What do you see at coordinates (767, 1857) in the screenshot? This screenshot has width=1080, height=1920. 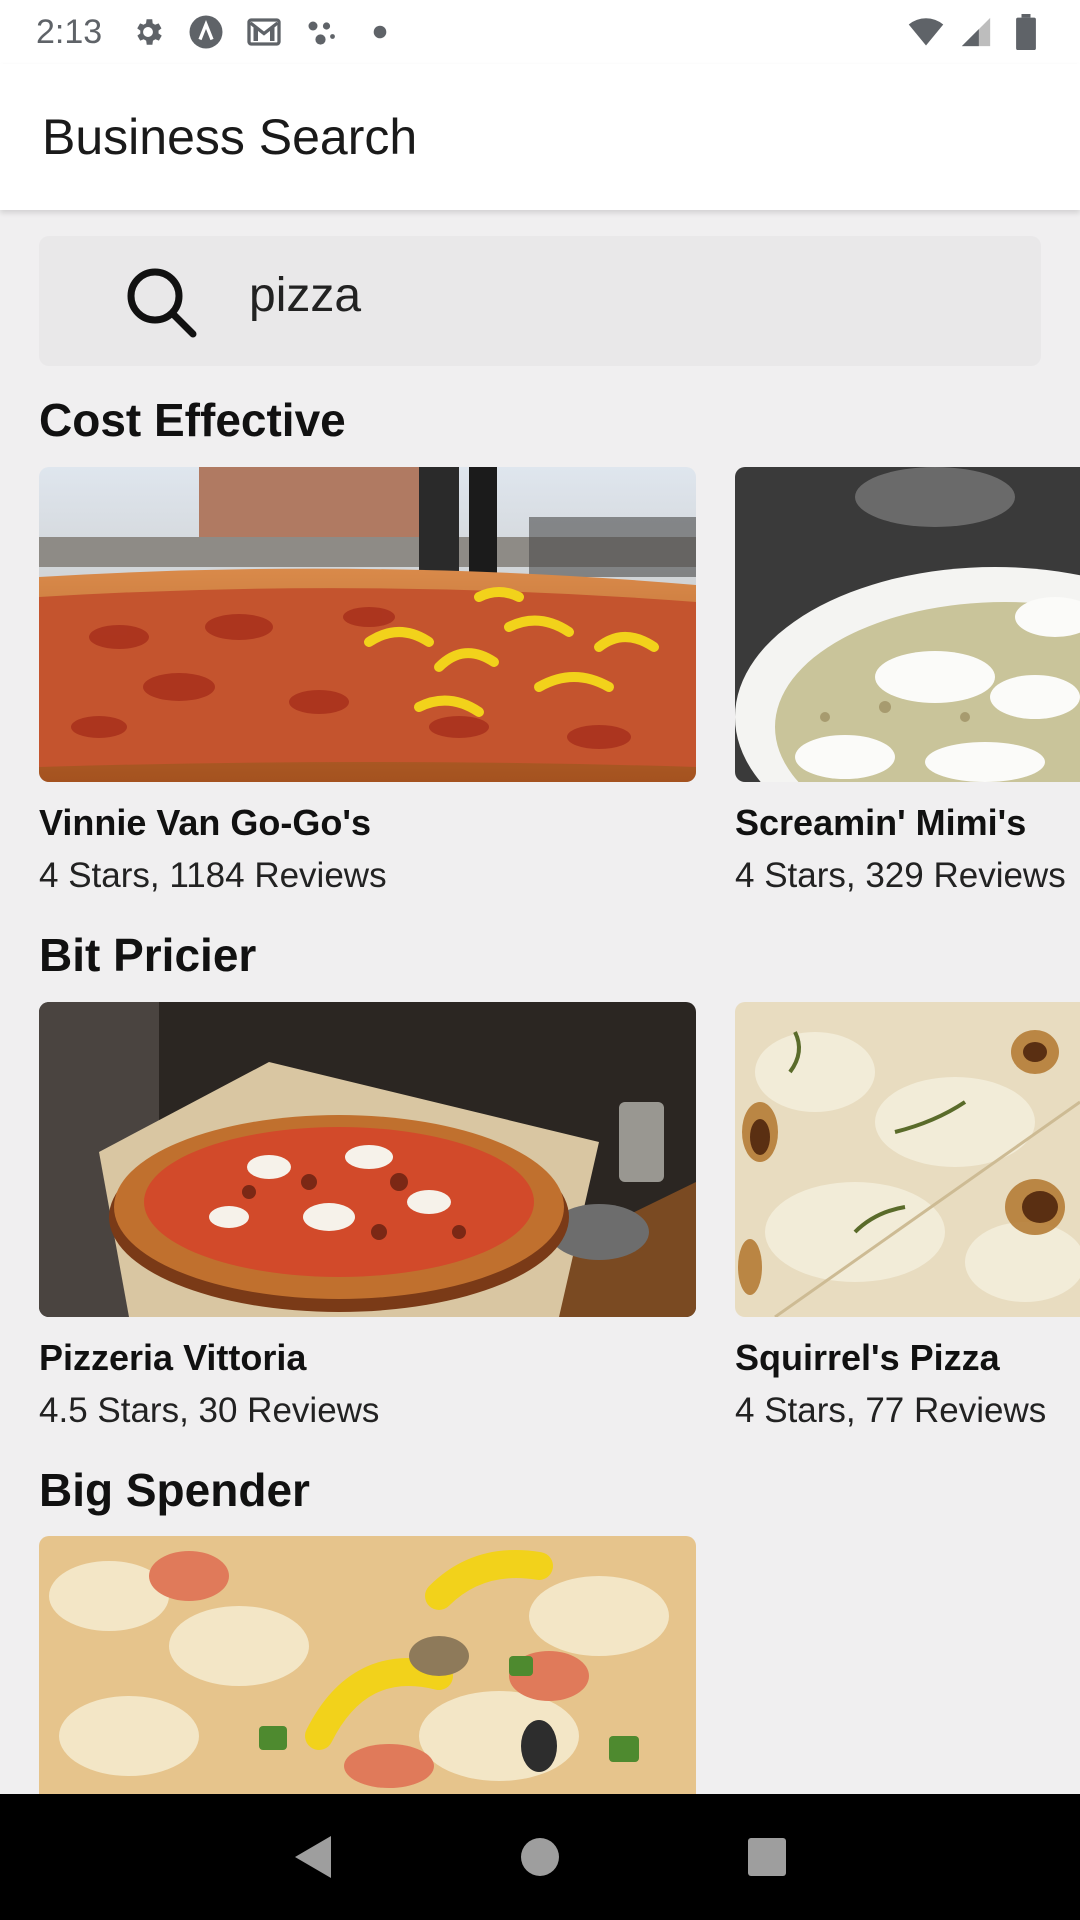 I see `recents-icon` at bounding box center [767, 1857].